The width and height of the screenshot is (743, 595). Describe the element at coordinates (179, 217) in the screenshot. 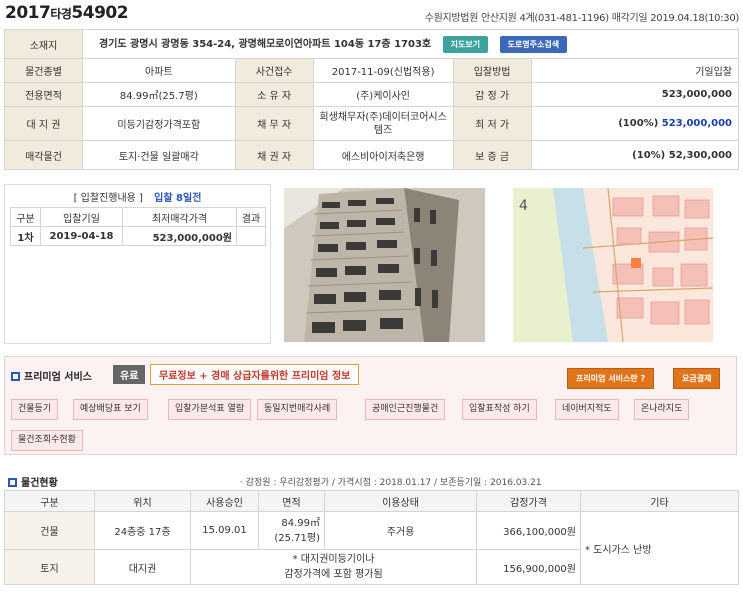

I see `bid-col-header: 최저매각가격` at that location.